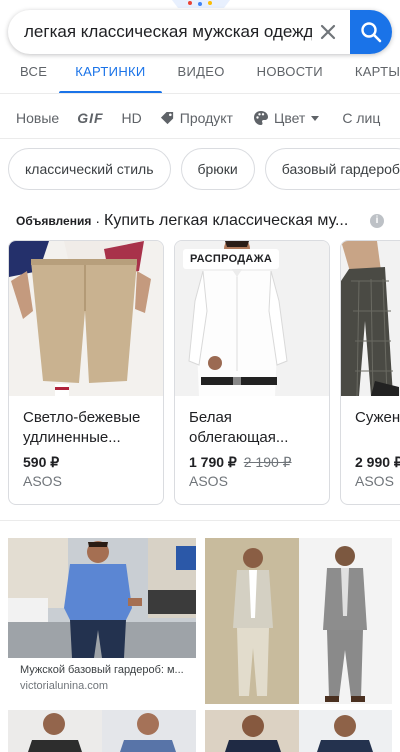  What do you see at coordinates (252, 318) in the screenshot?
I see `product-image: РАСПРОДАЖА` at bounding box center [252, 318].